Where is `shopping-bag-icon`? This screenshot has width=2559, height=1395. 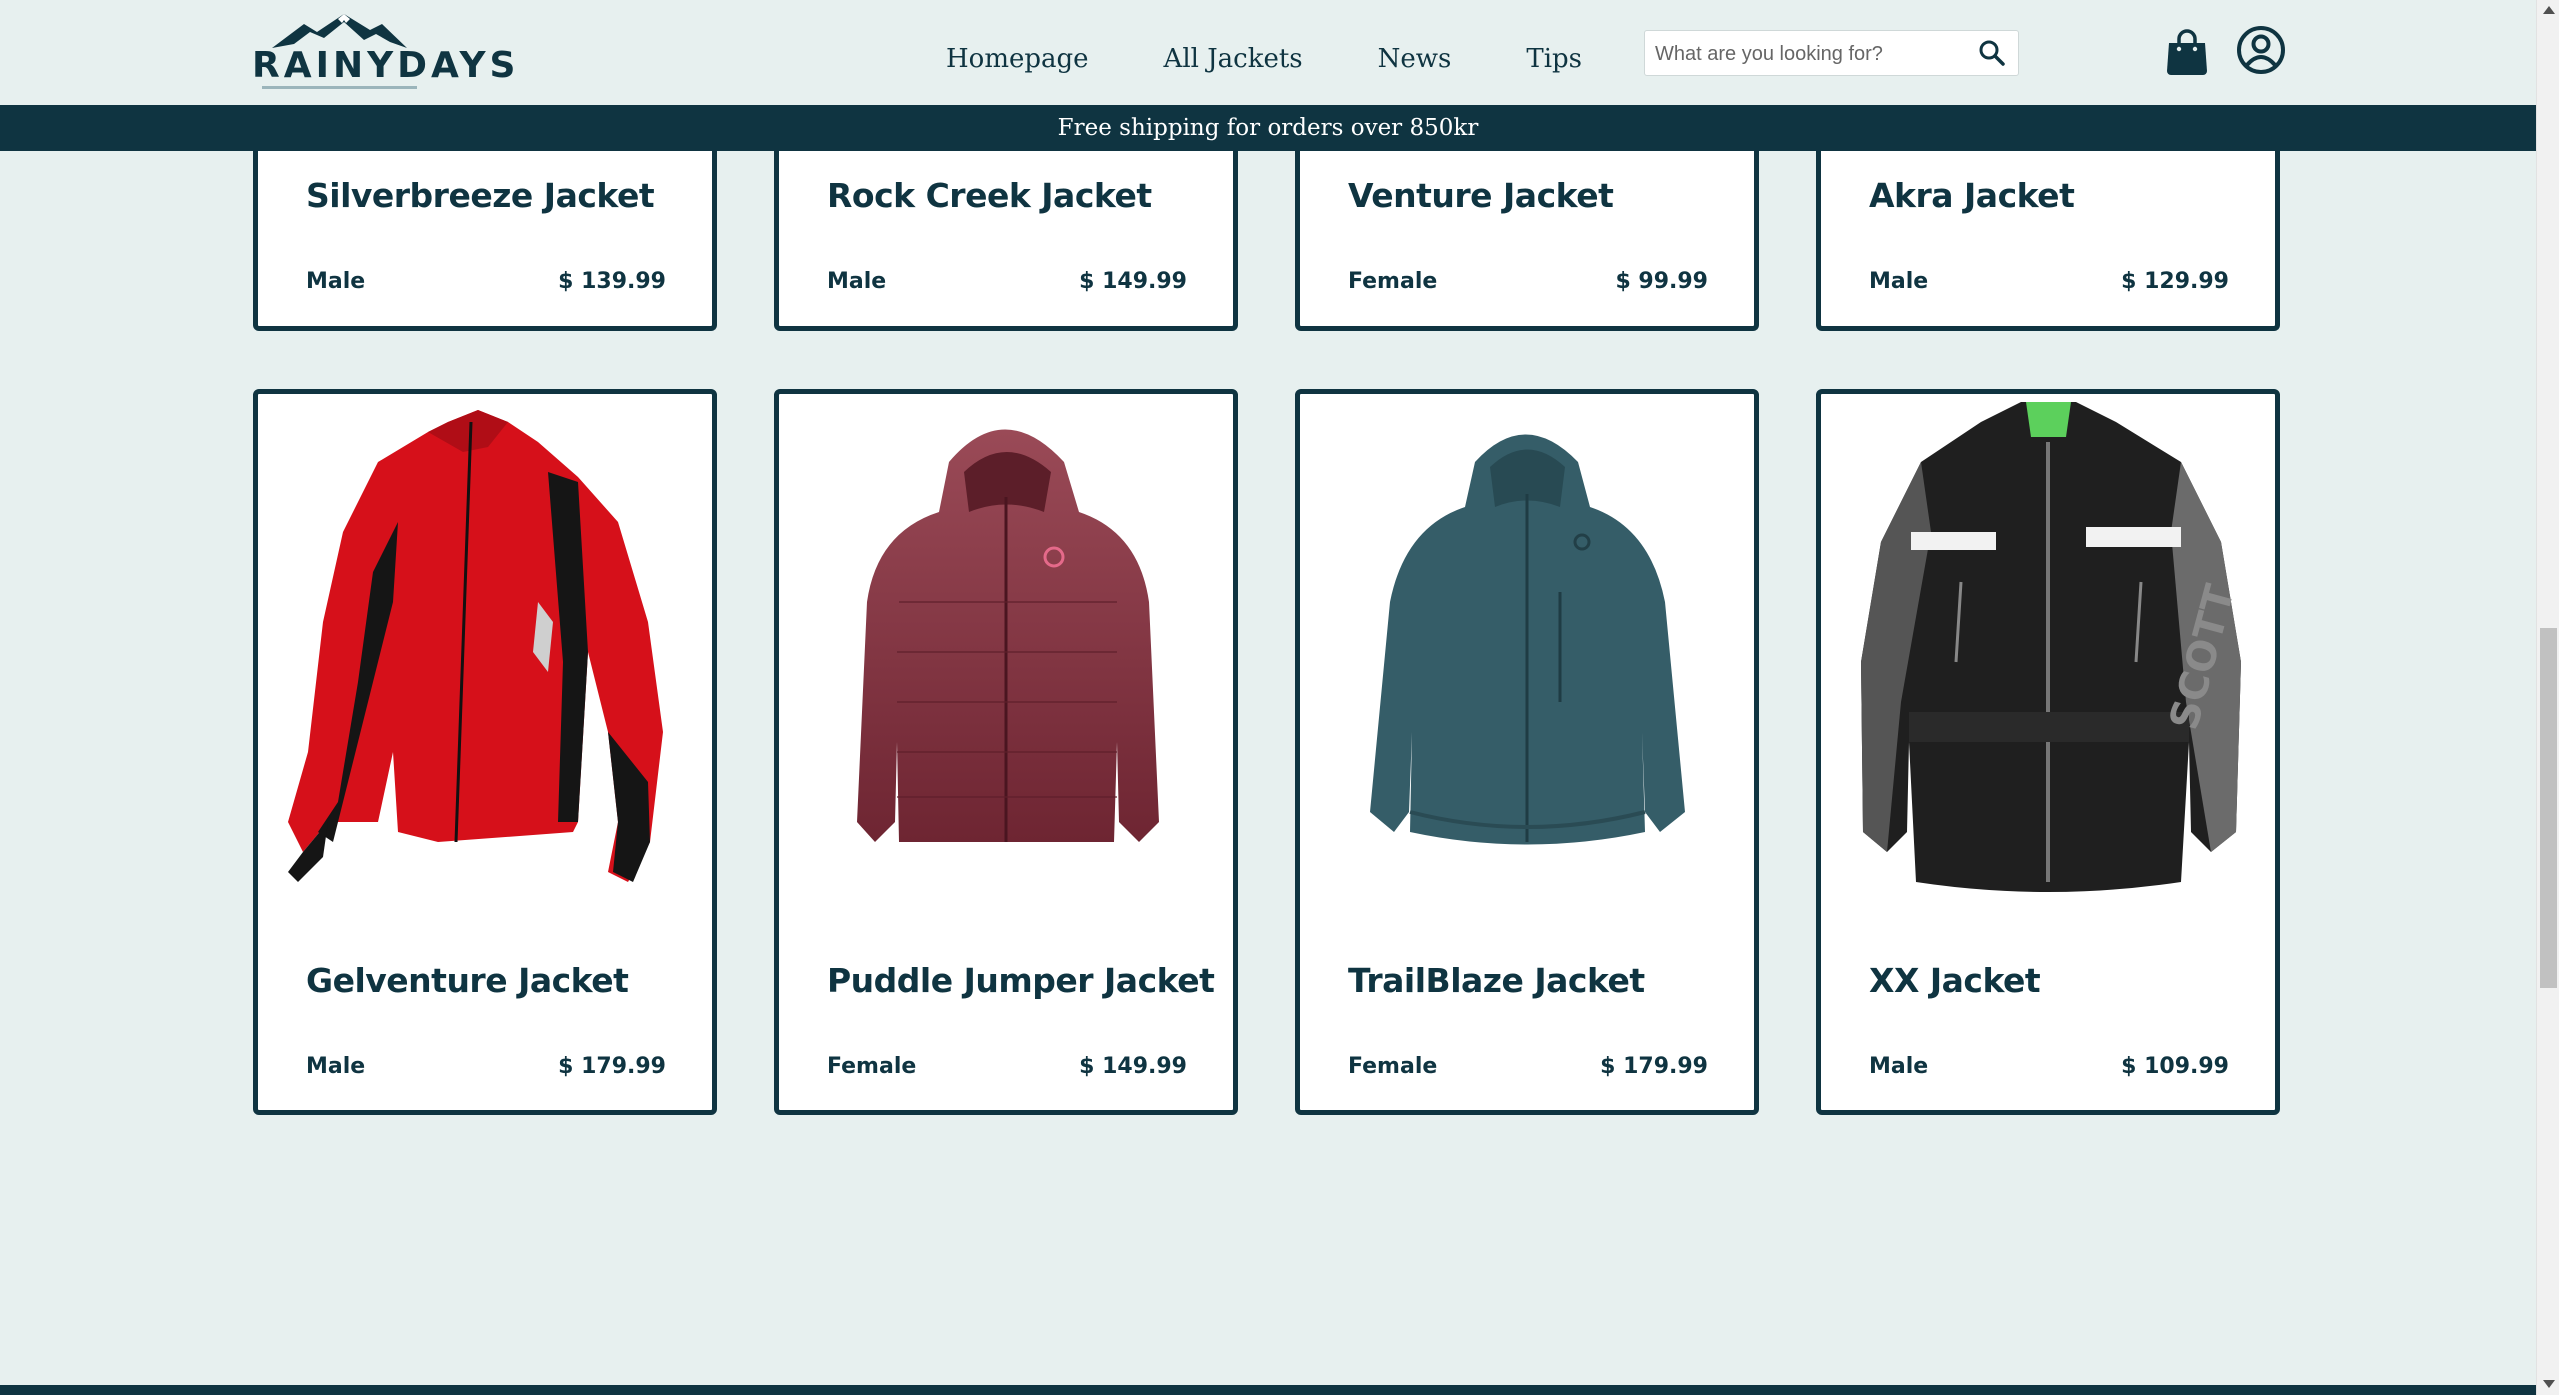
shopping-bag-icon is located at coordinates (2187, 52).